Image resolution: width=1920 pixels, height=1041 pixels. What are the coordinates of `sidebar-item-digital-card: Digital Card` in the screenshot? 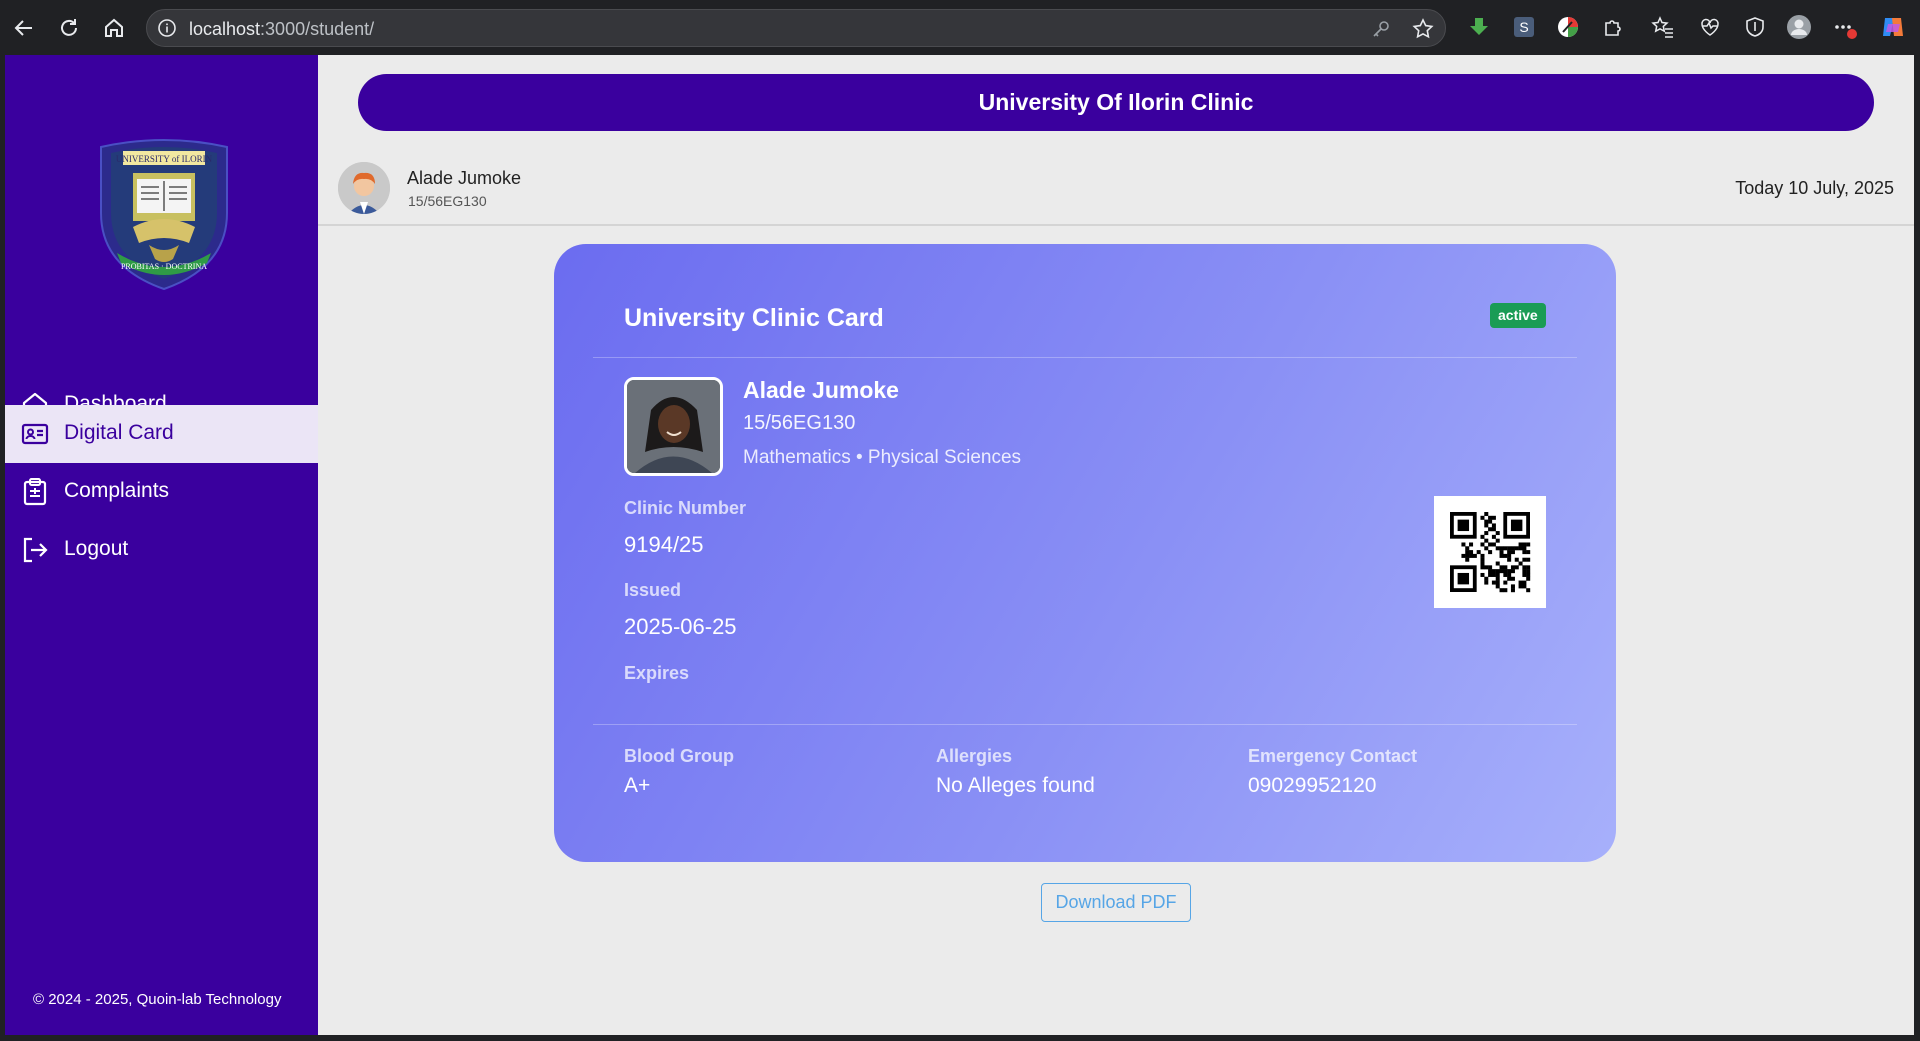 It's located at (161, 434).